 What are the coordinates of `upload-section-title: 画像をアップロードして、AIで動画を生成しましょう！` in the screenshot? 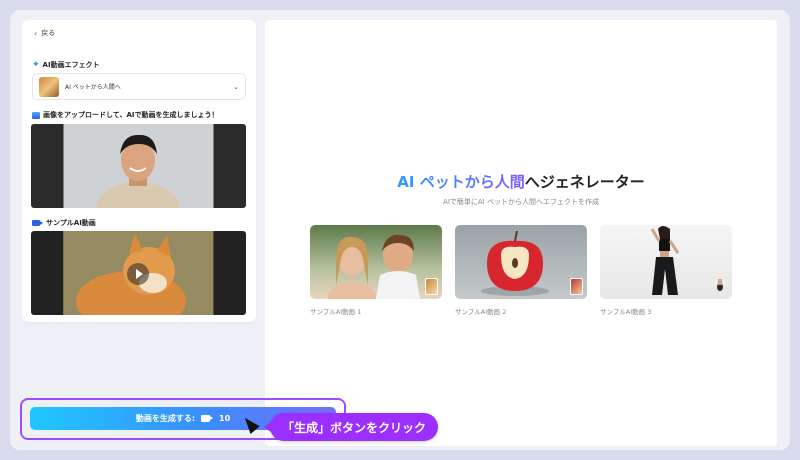 It's located at (125, 115).